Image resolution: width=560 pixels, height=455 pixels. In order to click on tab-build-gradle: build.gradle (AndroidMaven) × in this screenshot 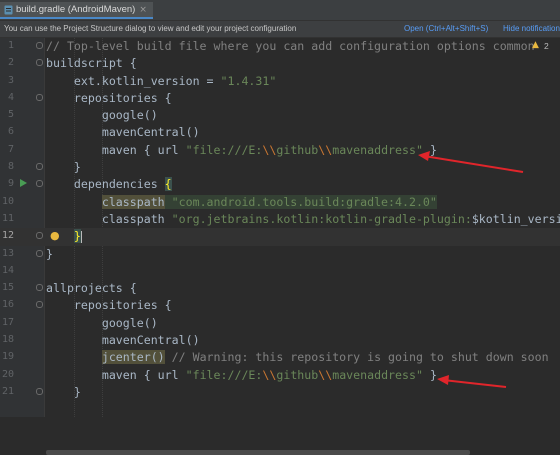, I will do `click(76, 10)`.